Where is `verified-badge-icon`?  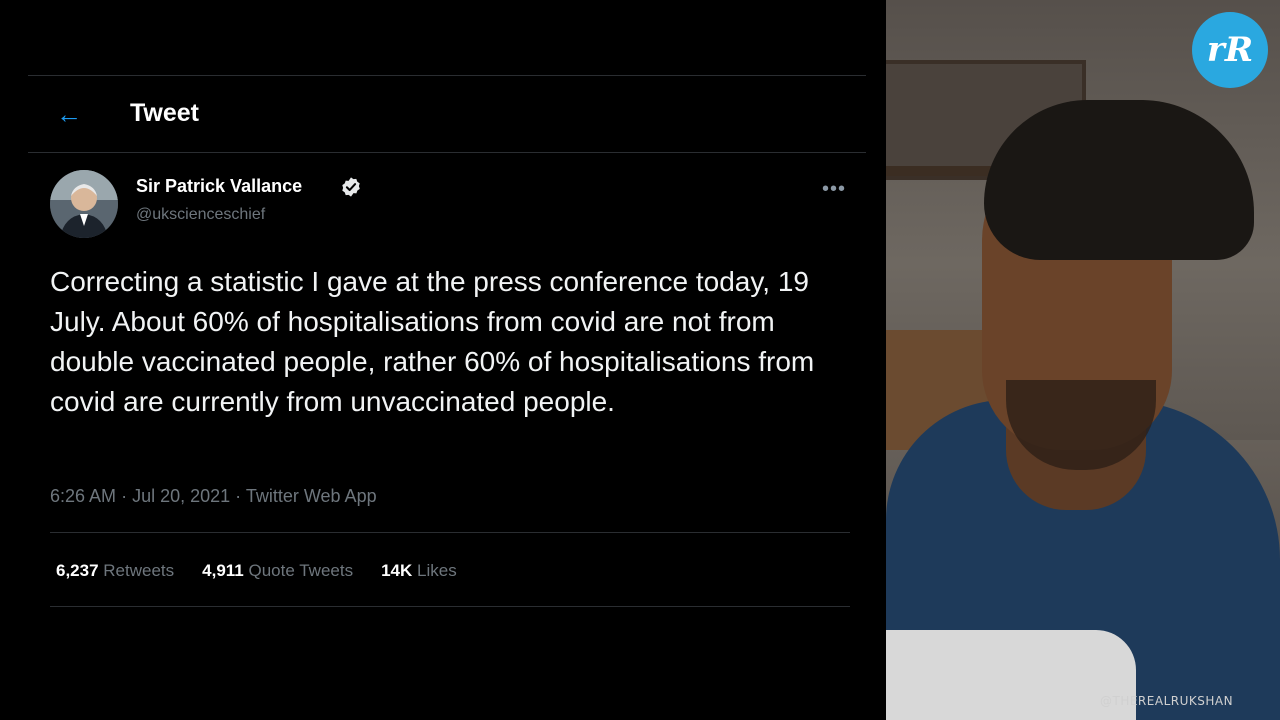
verified-badge-icon is located at coordinates (351, 187).